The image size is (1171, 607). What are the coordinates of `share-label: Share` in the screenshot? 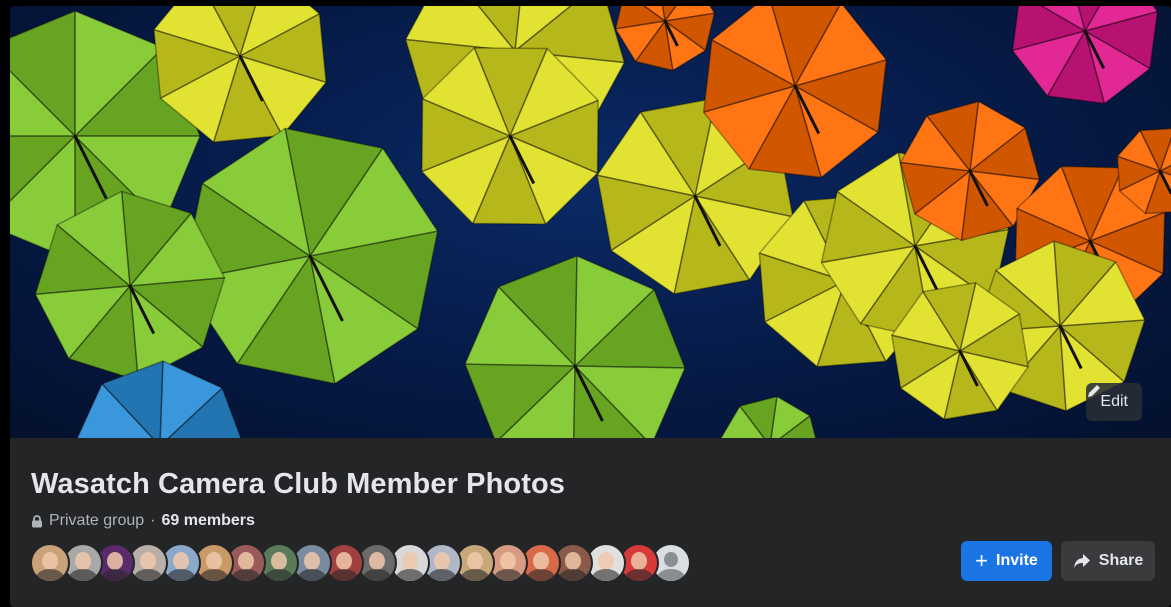 It's located at (1121, 560).